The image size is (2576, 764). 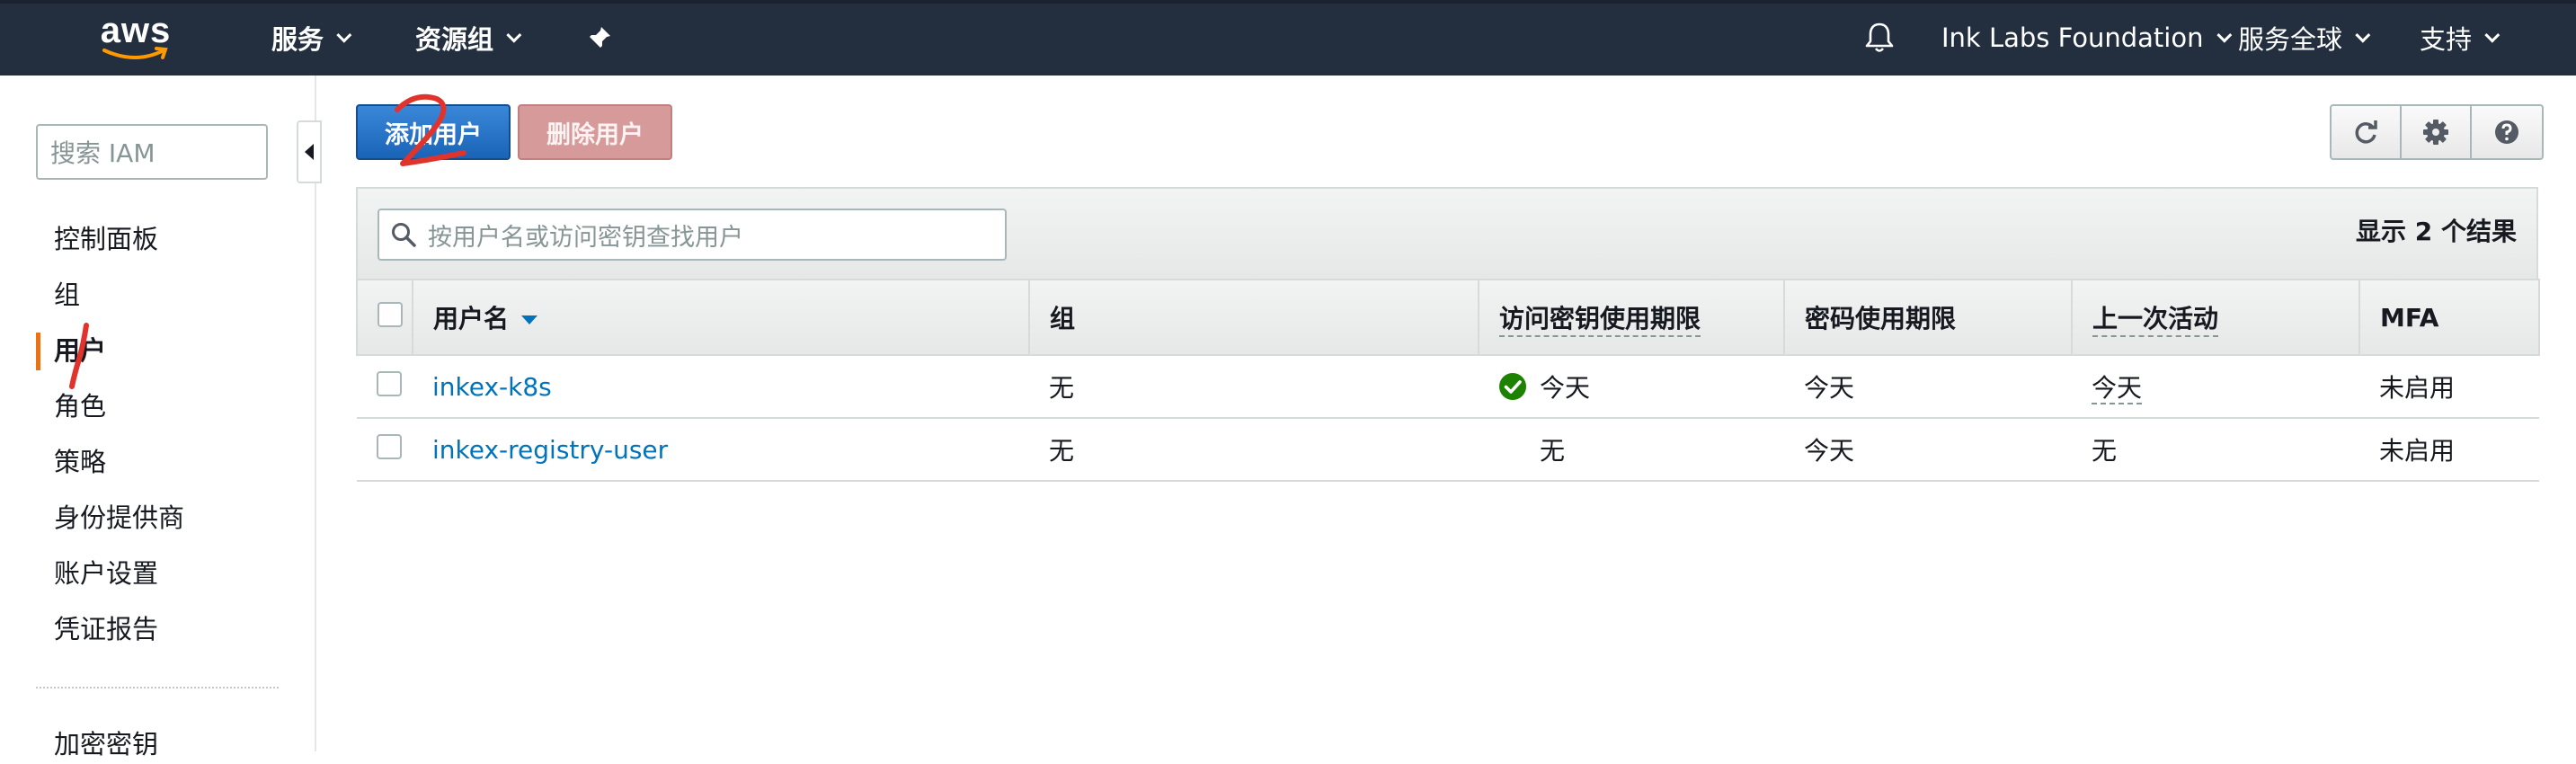 What do you see at coordinates (433, 132) in the screenshot?
I see `add-user-button: 添加用户` at bounding box center [433, 132].